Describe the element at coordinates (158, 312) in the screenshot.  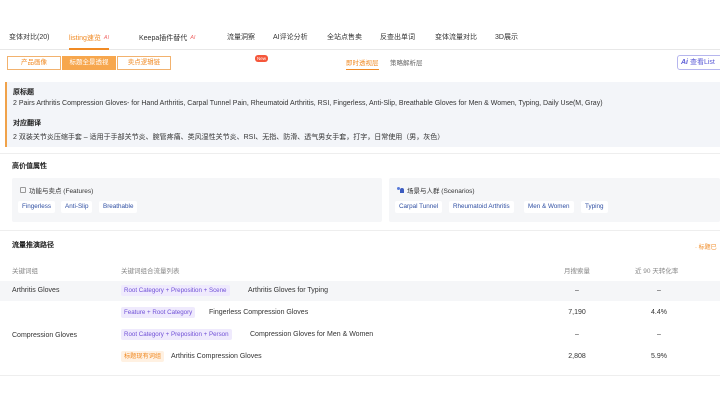
I see `pattern-pill: Feature + Root Category` at that location.